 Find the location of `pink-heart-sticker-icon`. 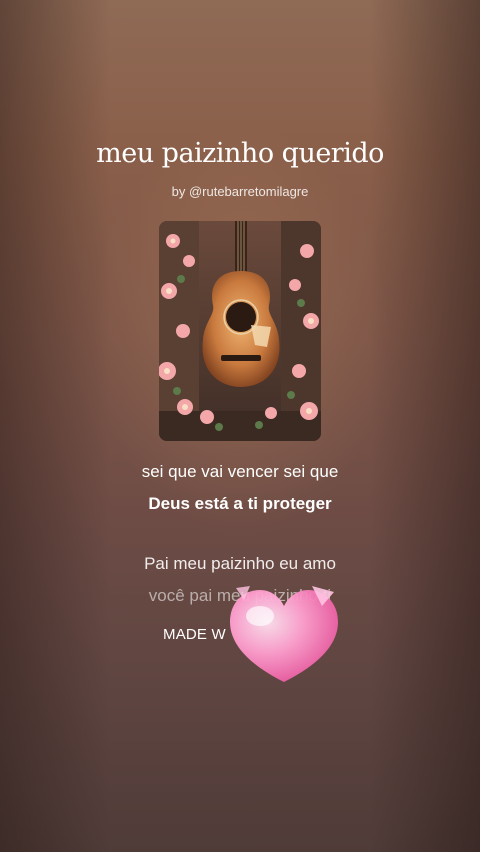

pink-heart-sticker-icon is located at coordinates (284, 634).